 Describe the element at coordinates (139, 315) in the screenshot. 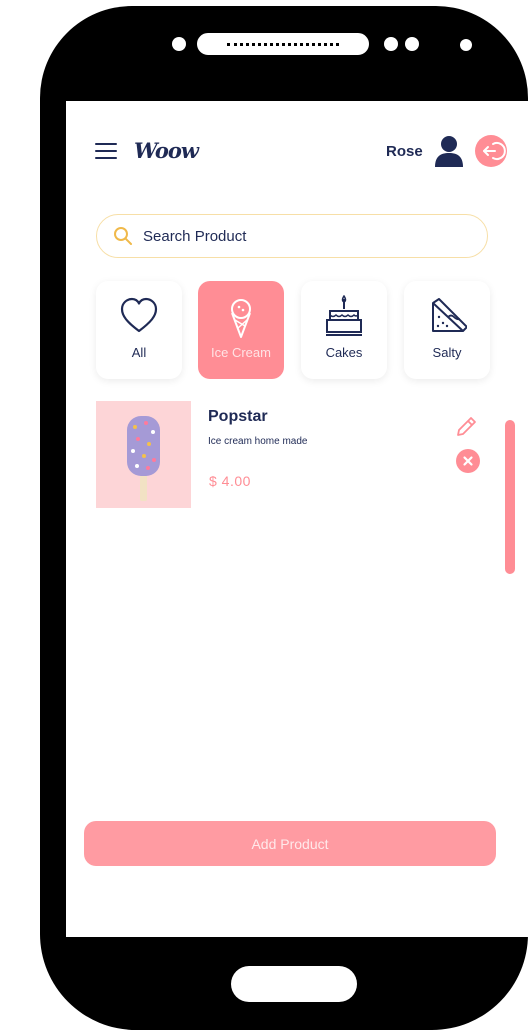

I see `heart-icon` at that location.